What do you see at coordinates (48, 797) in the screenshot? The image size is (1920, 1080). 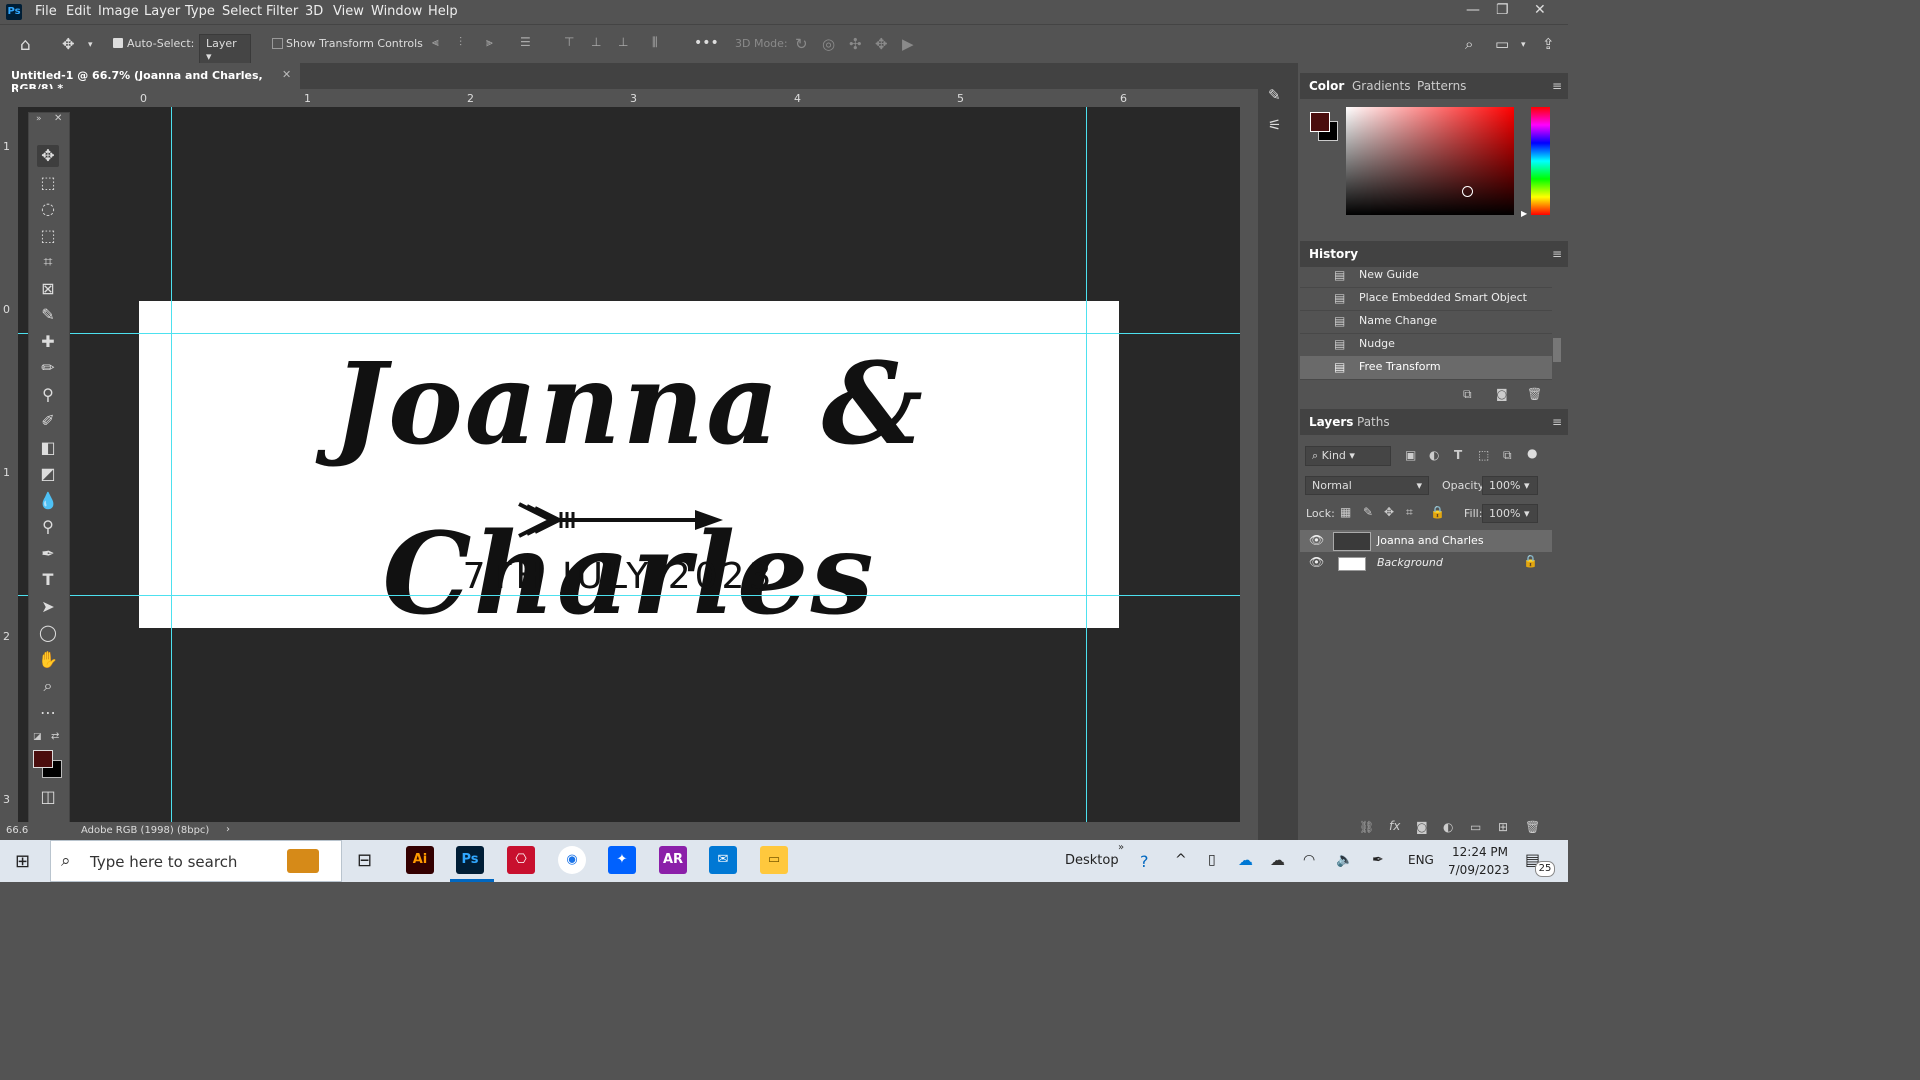 I see `quick-mask-icon: ◫` at bounding box center [48, 797].